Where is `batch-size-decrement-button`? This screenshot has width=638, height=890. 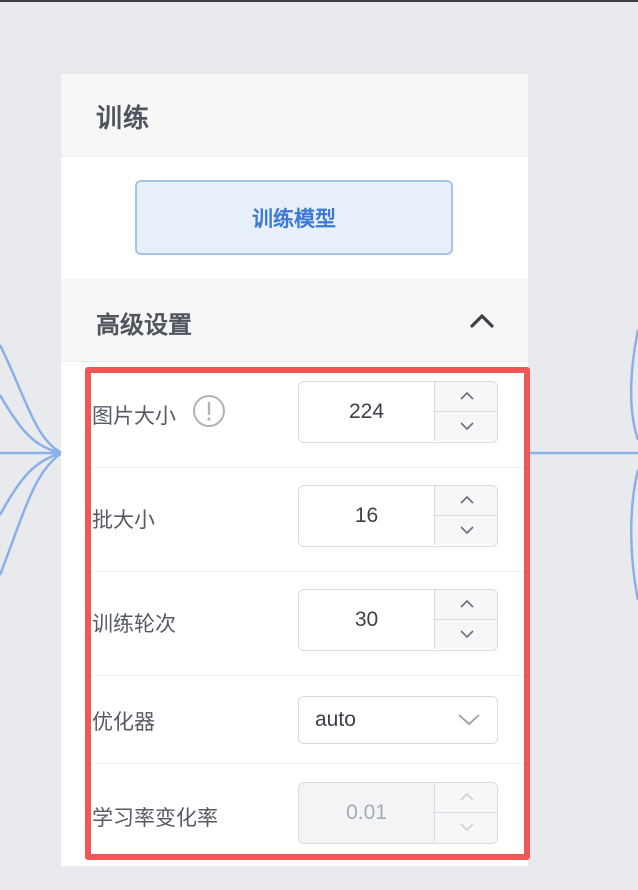
batch-size-decrement-button is located at coordinates (466, 531).